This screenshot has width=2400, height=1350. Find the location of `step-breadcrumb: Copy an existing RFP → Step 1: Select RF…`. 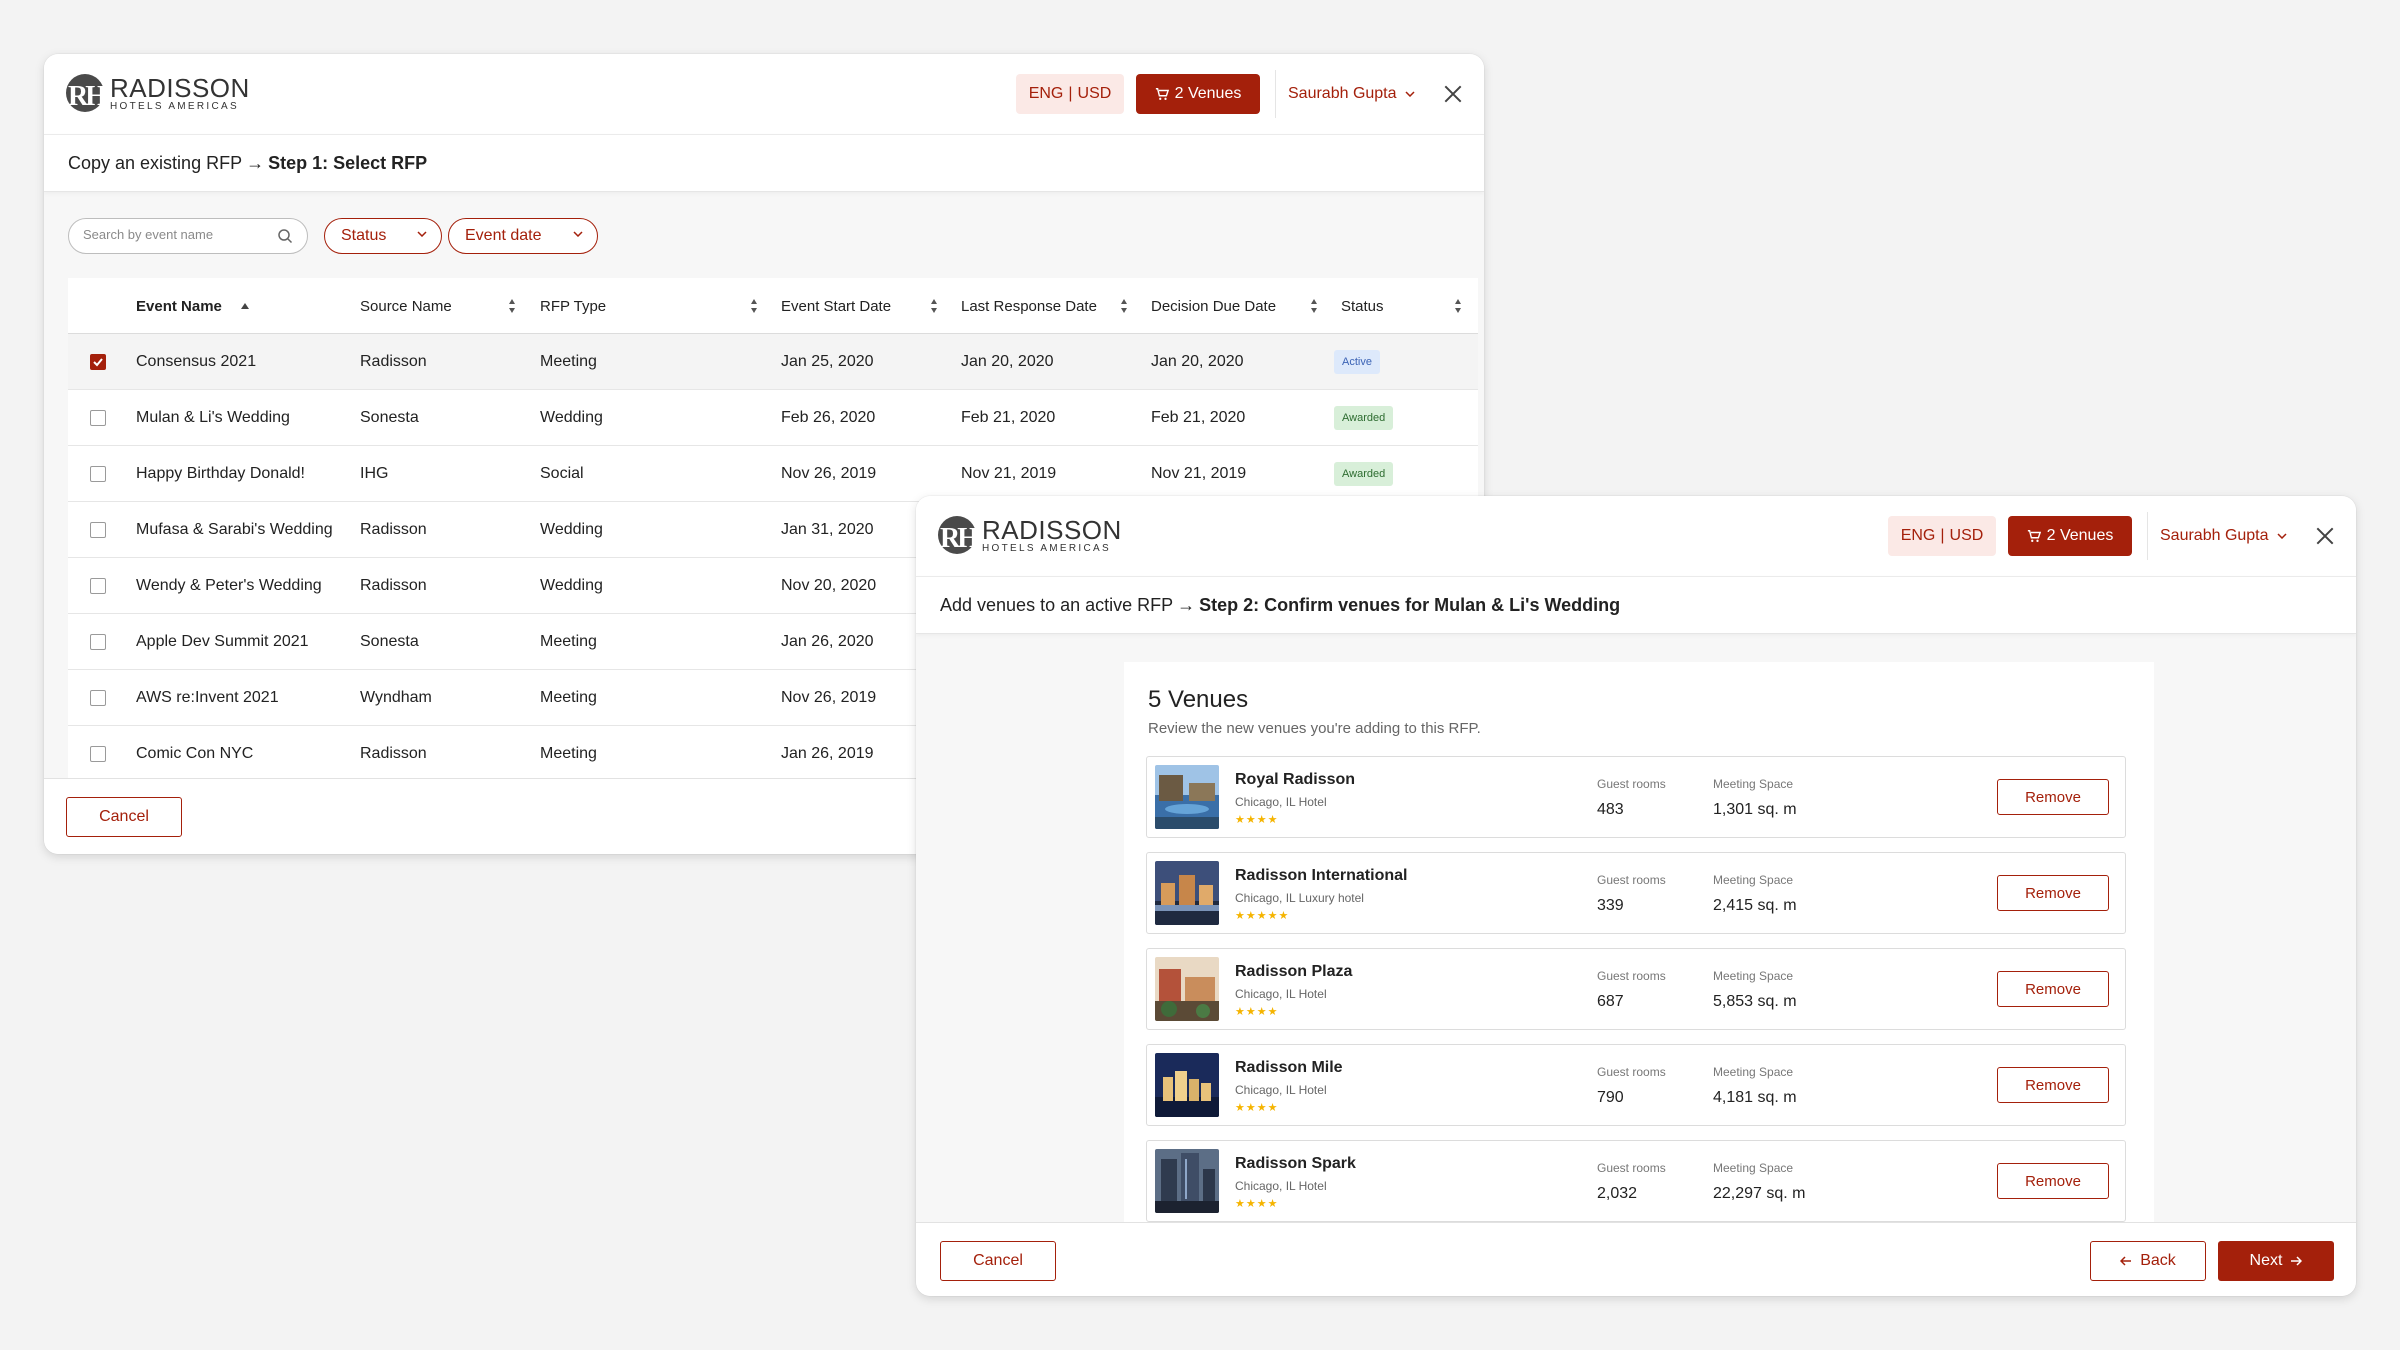

step-breadcrumb: Copy an existing RFP → Step 1: Select RF… is located at coordinates (764, 163).